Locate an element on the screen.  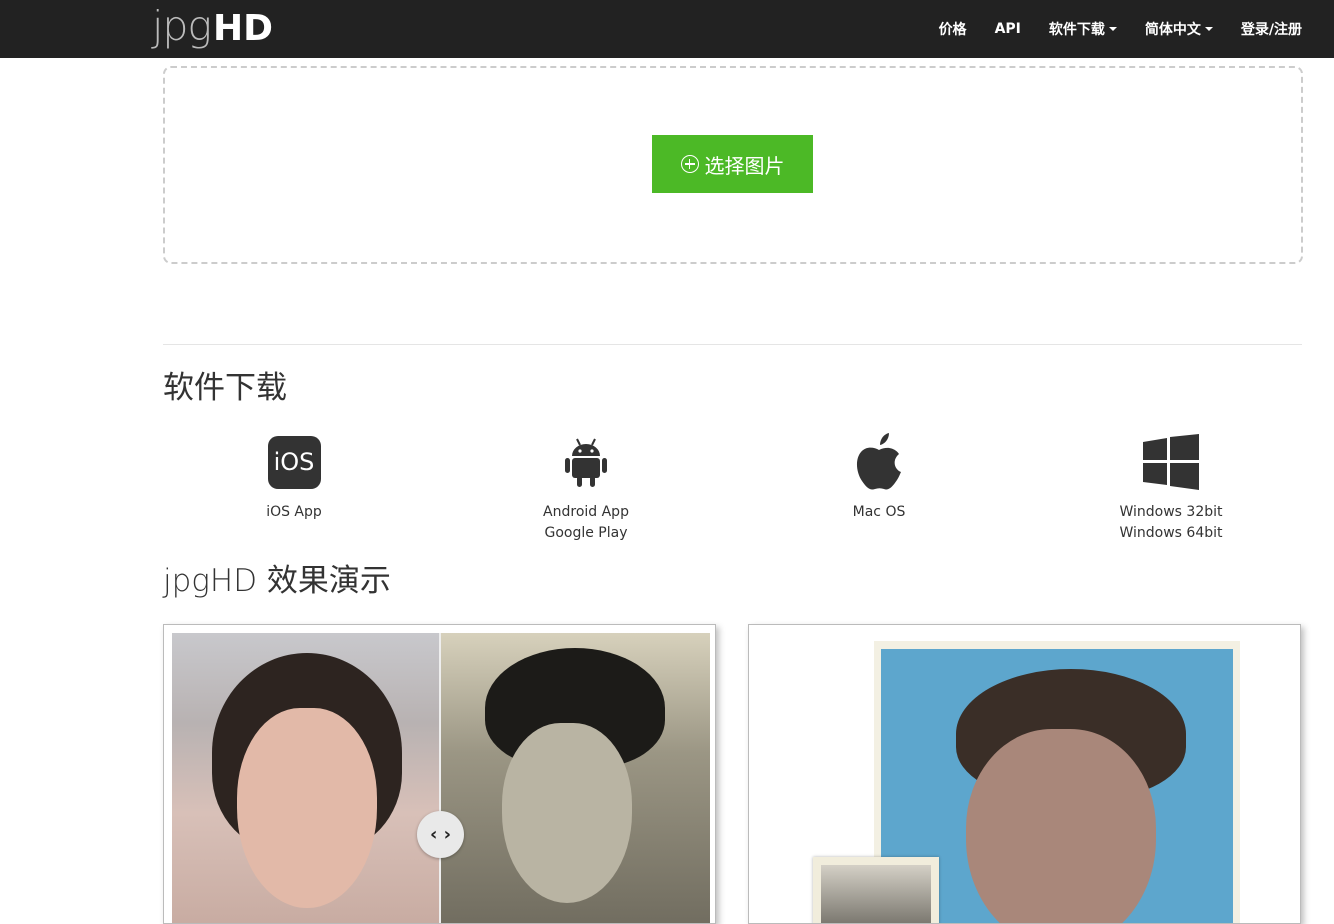
left-right-arrows-icon: ‹ › is located at coordinates (440, 834).